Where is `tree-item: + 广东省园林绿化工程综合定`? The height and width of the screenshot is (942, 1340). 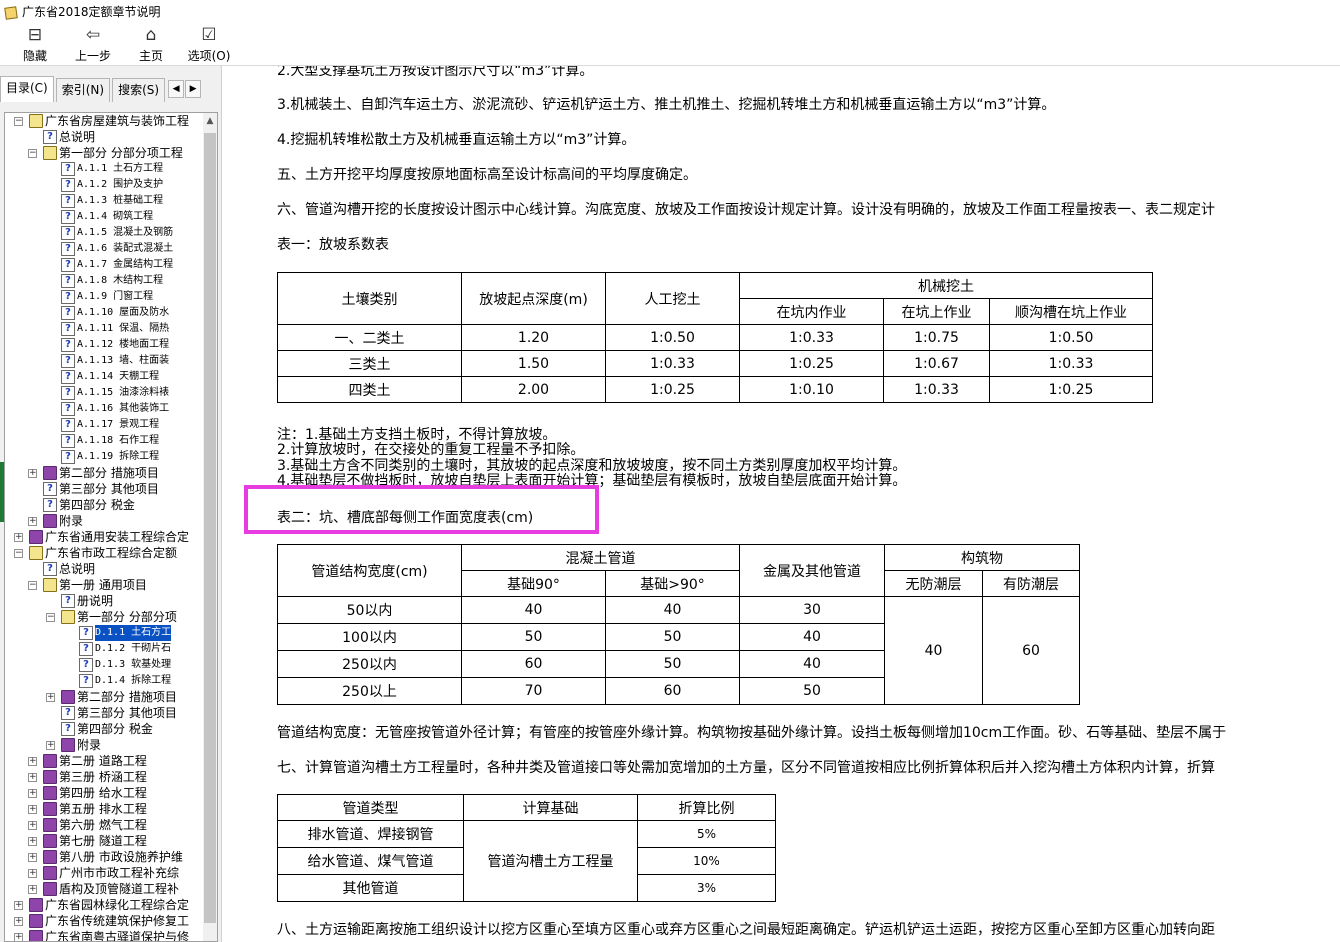
tree-item: + 广东省园林绿化工程综合定 is located at coordinates (104, 905).